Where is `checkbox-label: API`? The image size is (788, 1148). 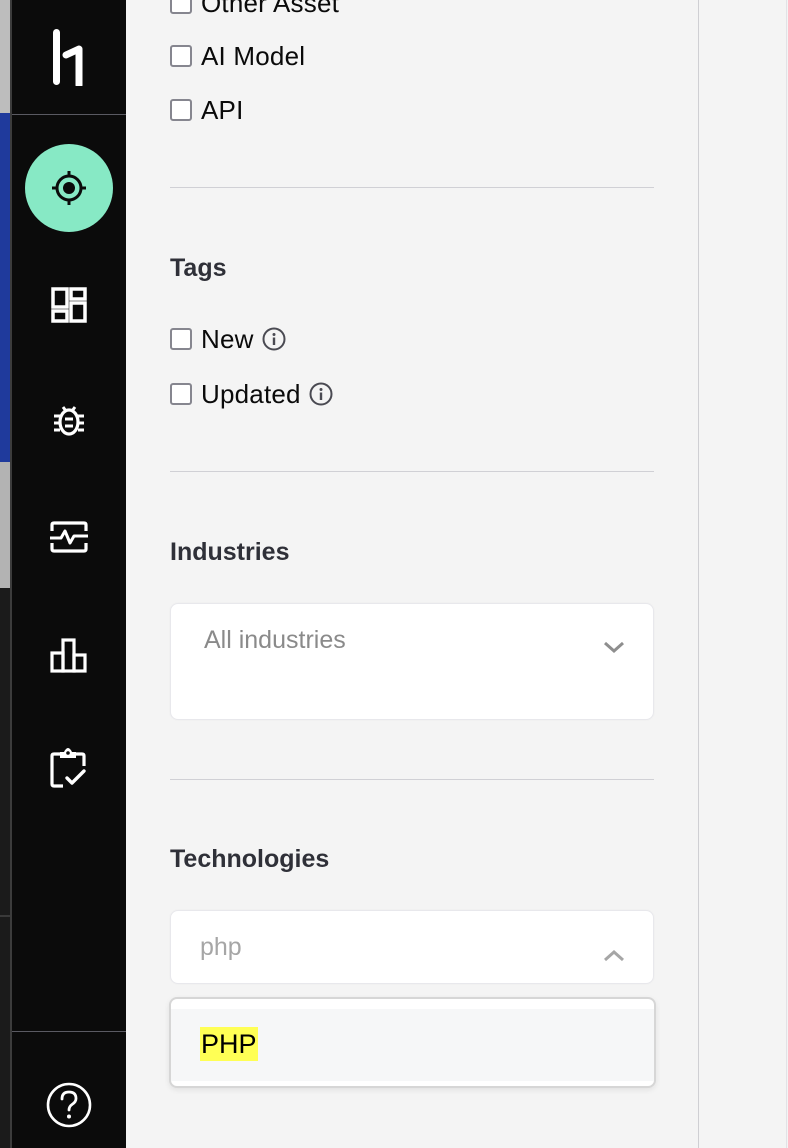 checkbox-label: API is located at coordinates (222, 109).